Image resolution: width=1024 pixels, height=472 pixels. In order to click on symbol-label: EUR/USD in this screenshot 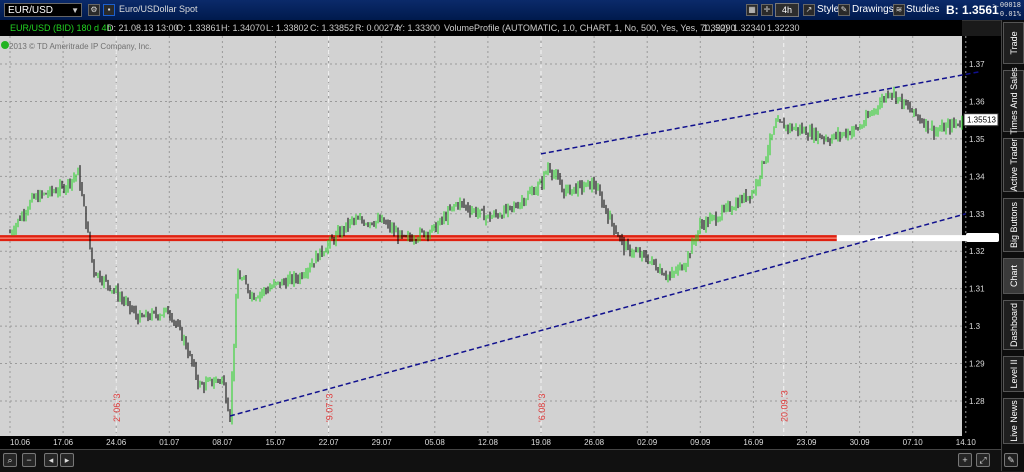, I will do `click(31, 10)`.